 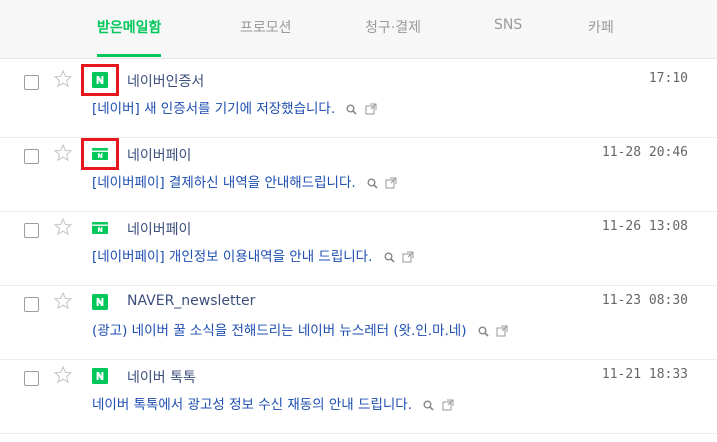 What do you see at coordinates (668, 78) in the screenshot?
I see `mail-time: 17:10` at bounding box center [668, 78].